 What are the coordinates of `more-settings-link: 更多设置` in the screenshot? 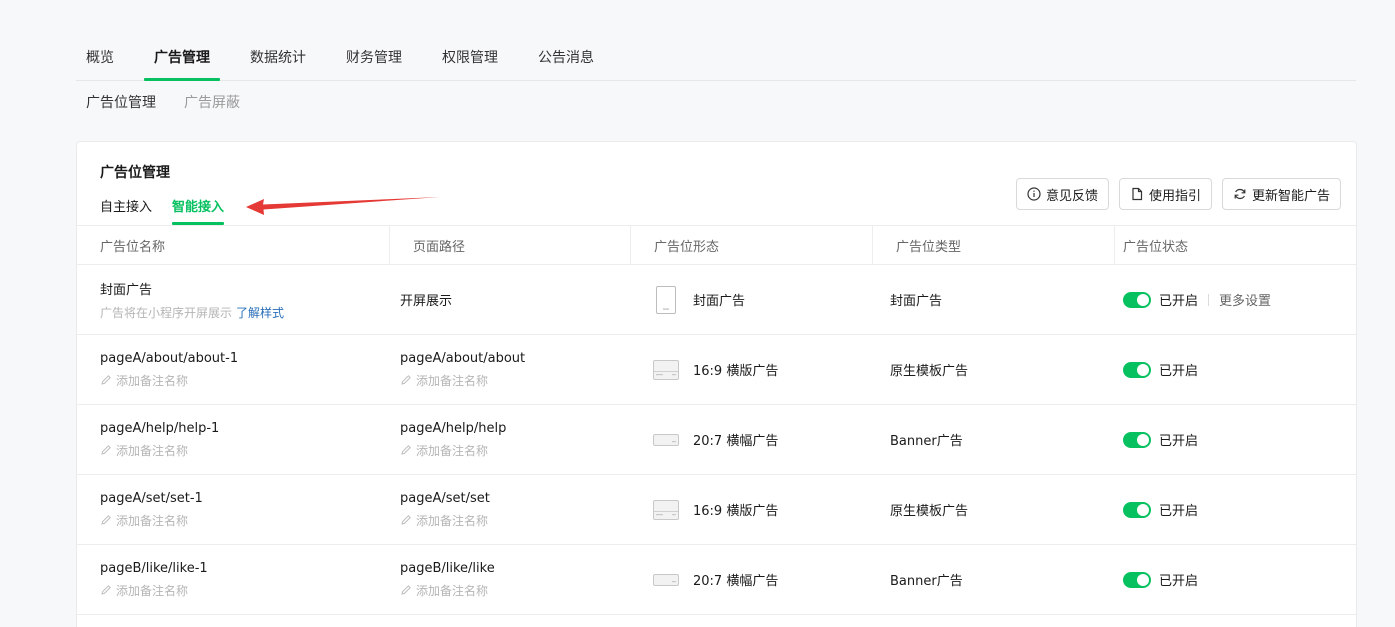 It's located at (1245, 299).